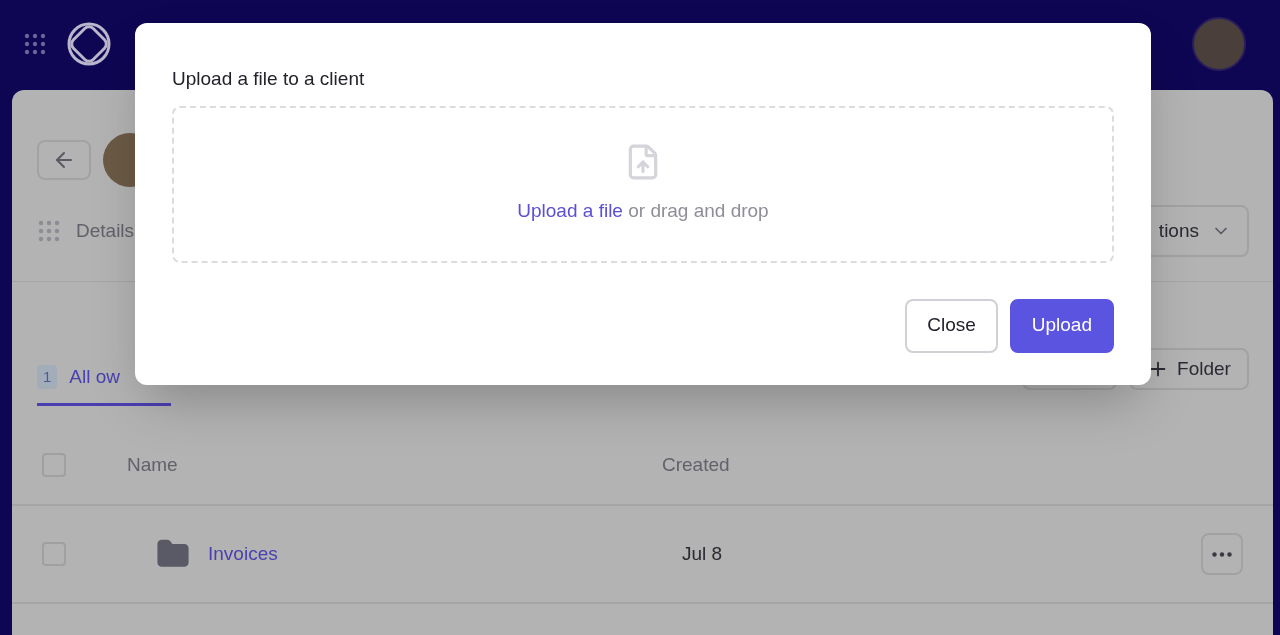 The height and width of the screenshot is (635, 1280). I want to click on more-button, so click(1222, 554).